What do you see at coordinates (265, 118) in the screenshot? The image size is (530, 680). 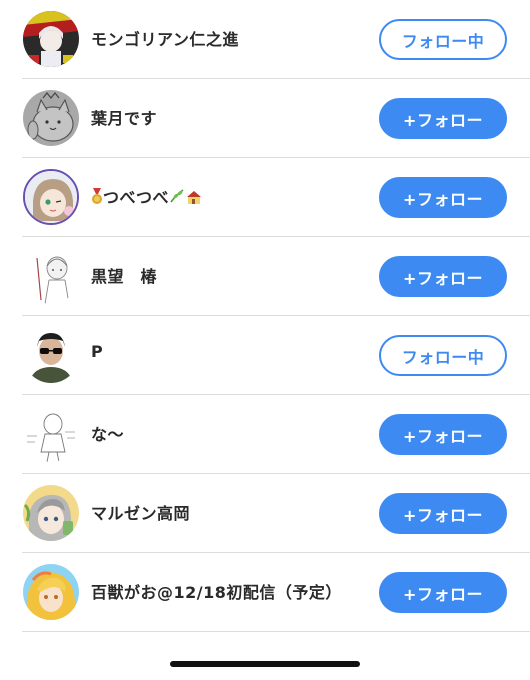 I see `list-item: 葉月です +フォロー` at bounding box center [265, 118].